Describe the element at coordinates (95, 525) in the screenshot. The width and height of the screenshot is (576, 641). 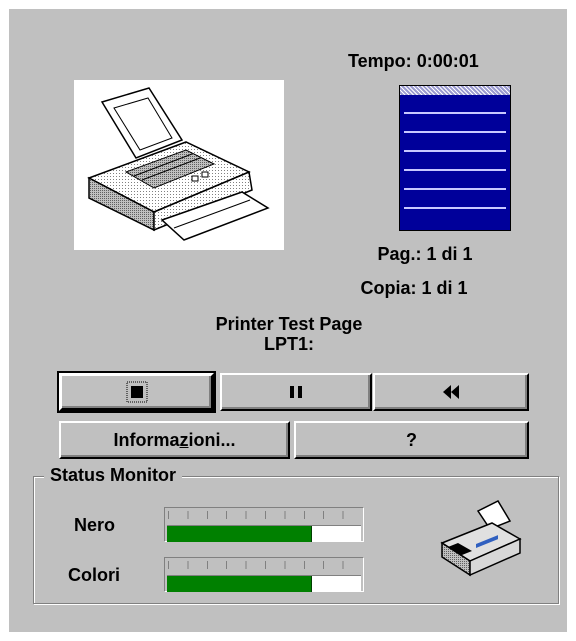
I see `black-ink-label: Nero` at that location.